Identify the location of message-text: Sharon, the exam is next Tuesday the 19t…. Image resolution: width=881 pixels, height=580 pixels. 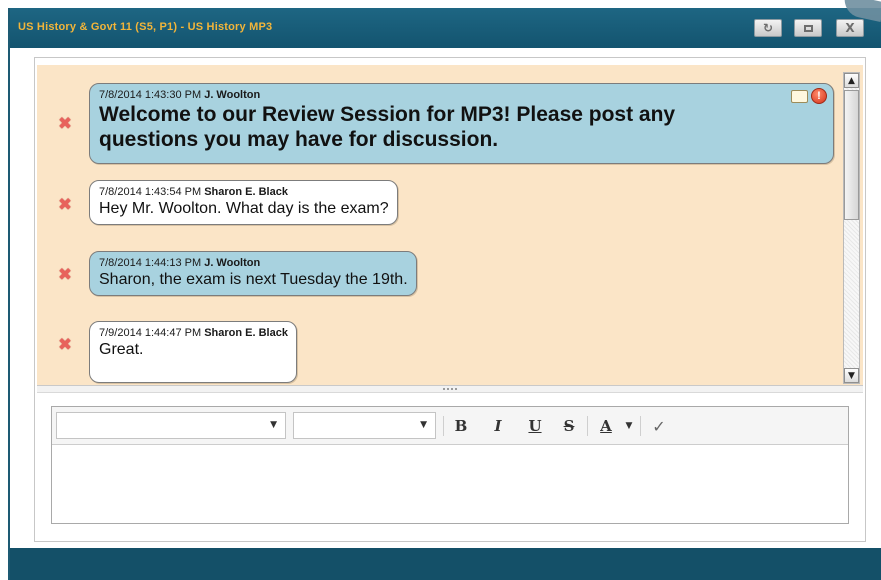
(253, 279).